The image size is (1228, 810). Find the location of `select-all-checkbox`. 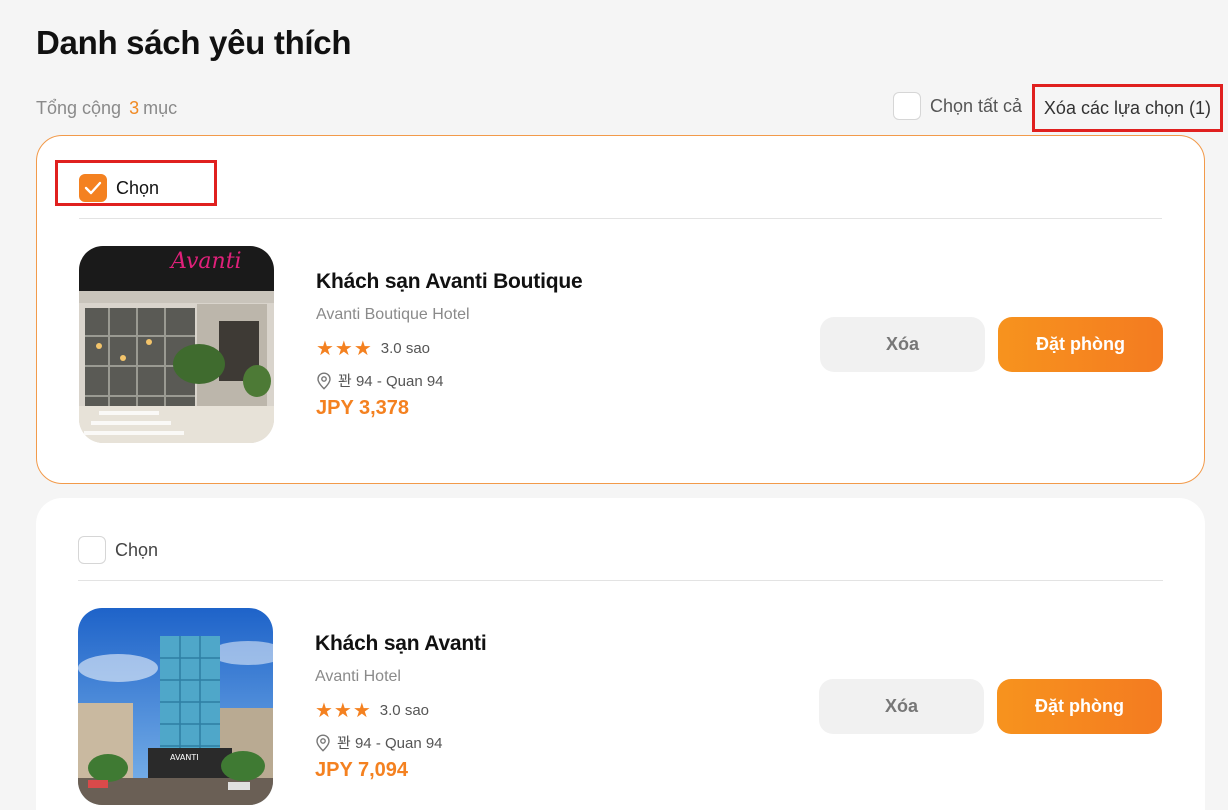

select-all-checkbox is located at coordinates (907, 106).